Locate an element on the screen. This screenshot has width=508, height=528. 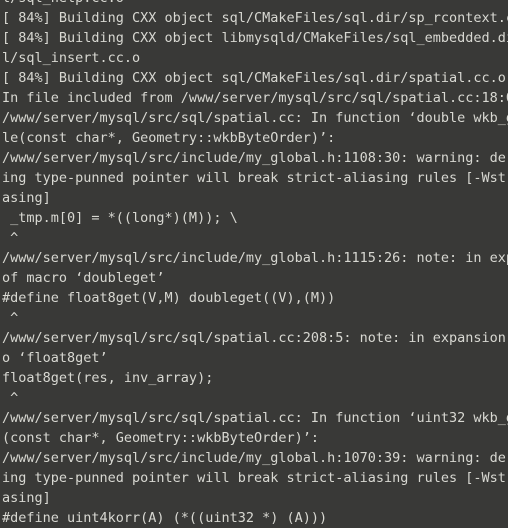
terminal-line: l/sql_help.cc.o is located at coordinates (255, 4).